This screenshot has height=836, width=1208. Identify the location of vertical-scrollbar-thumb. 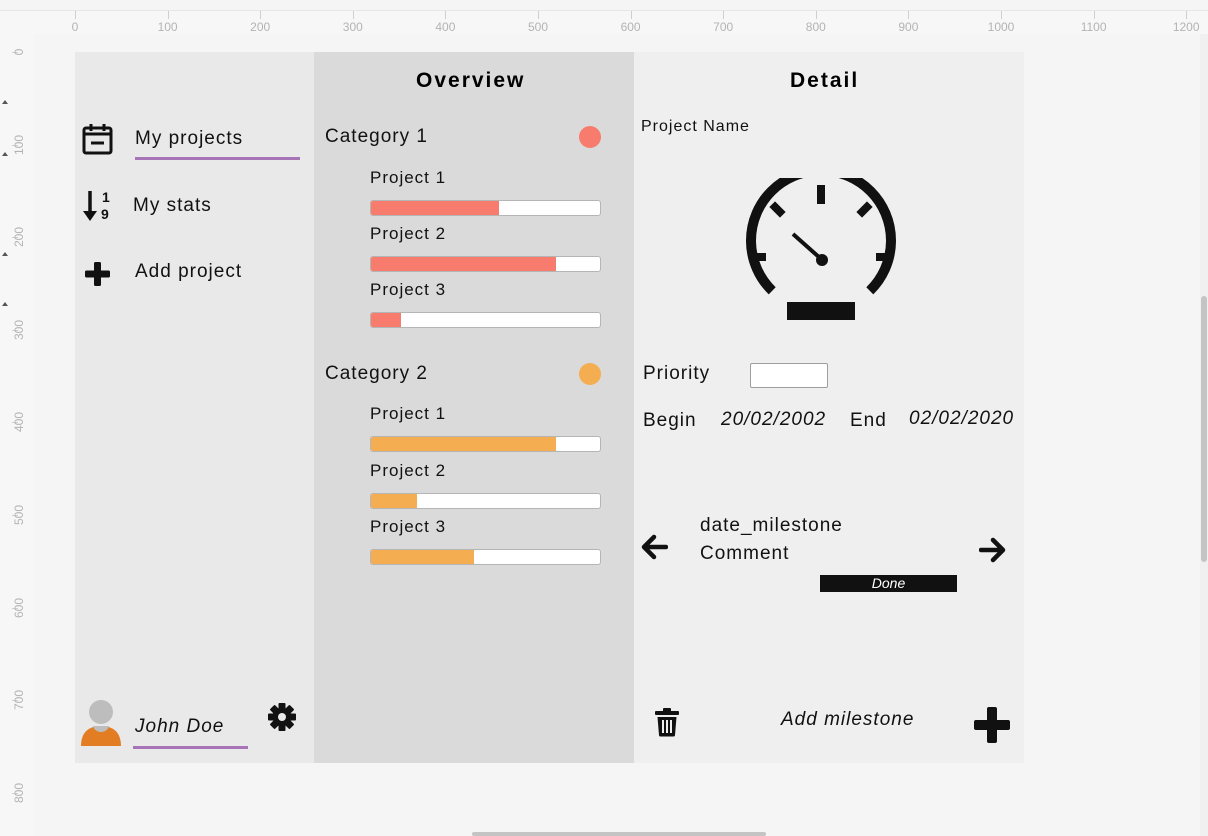
(1204, 429).